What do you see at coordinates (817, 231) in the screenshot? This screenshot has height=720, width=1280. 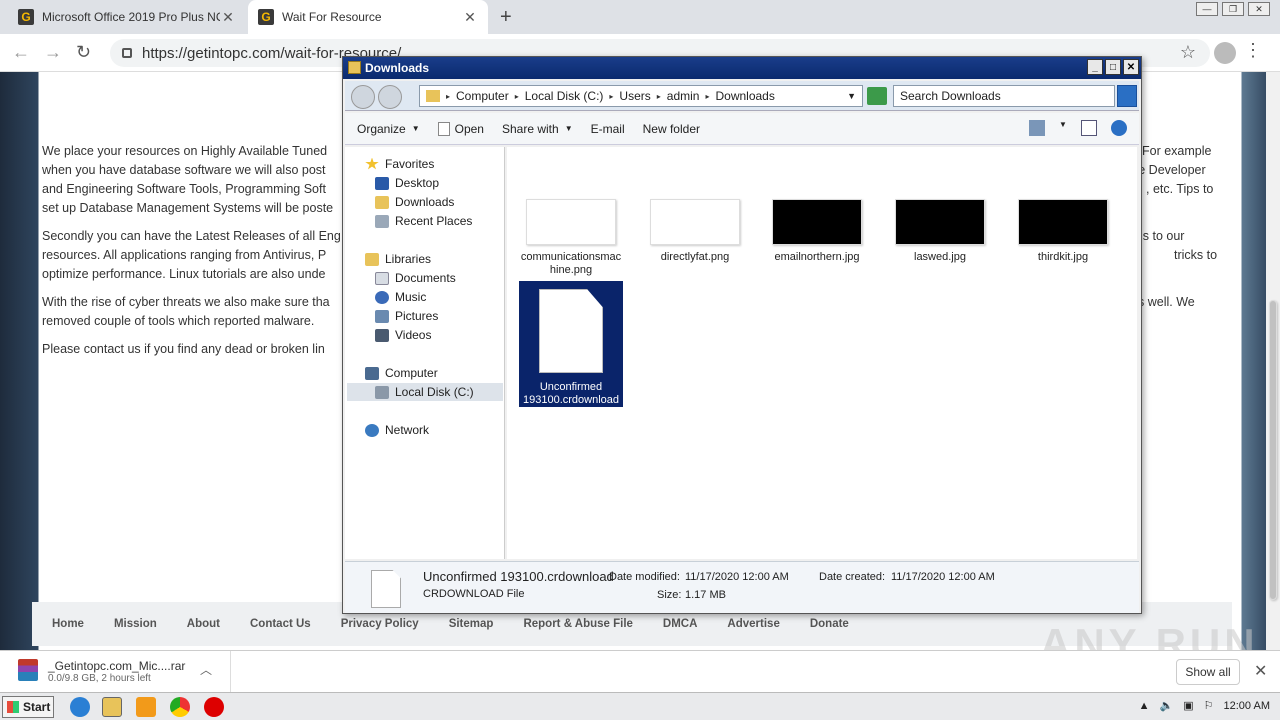 I see `file-item: emailnorthern.jpg` at bounding box center [817, 231].